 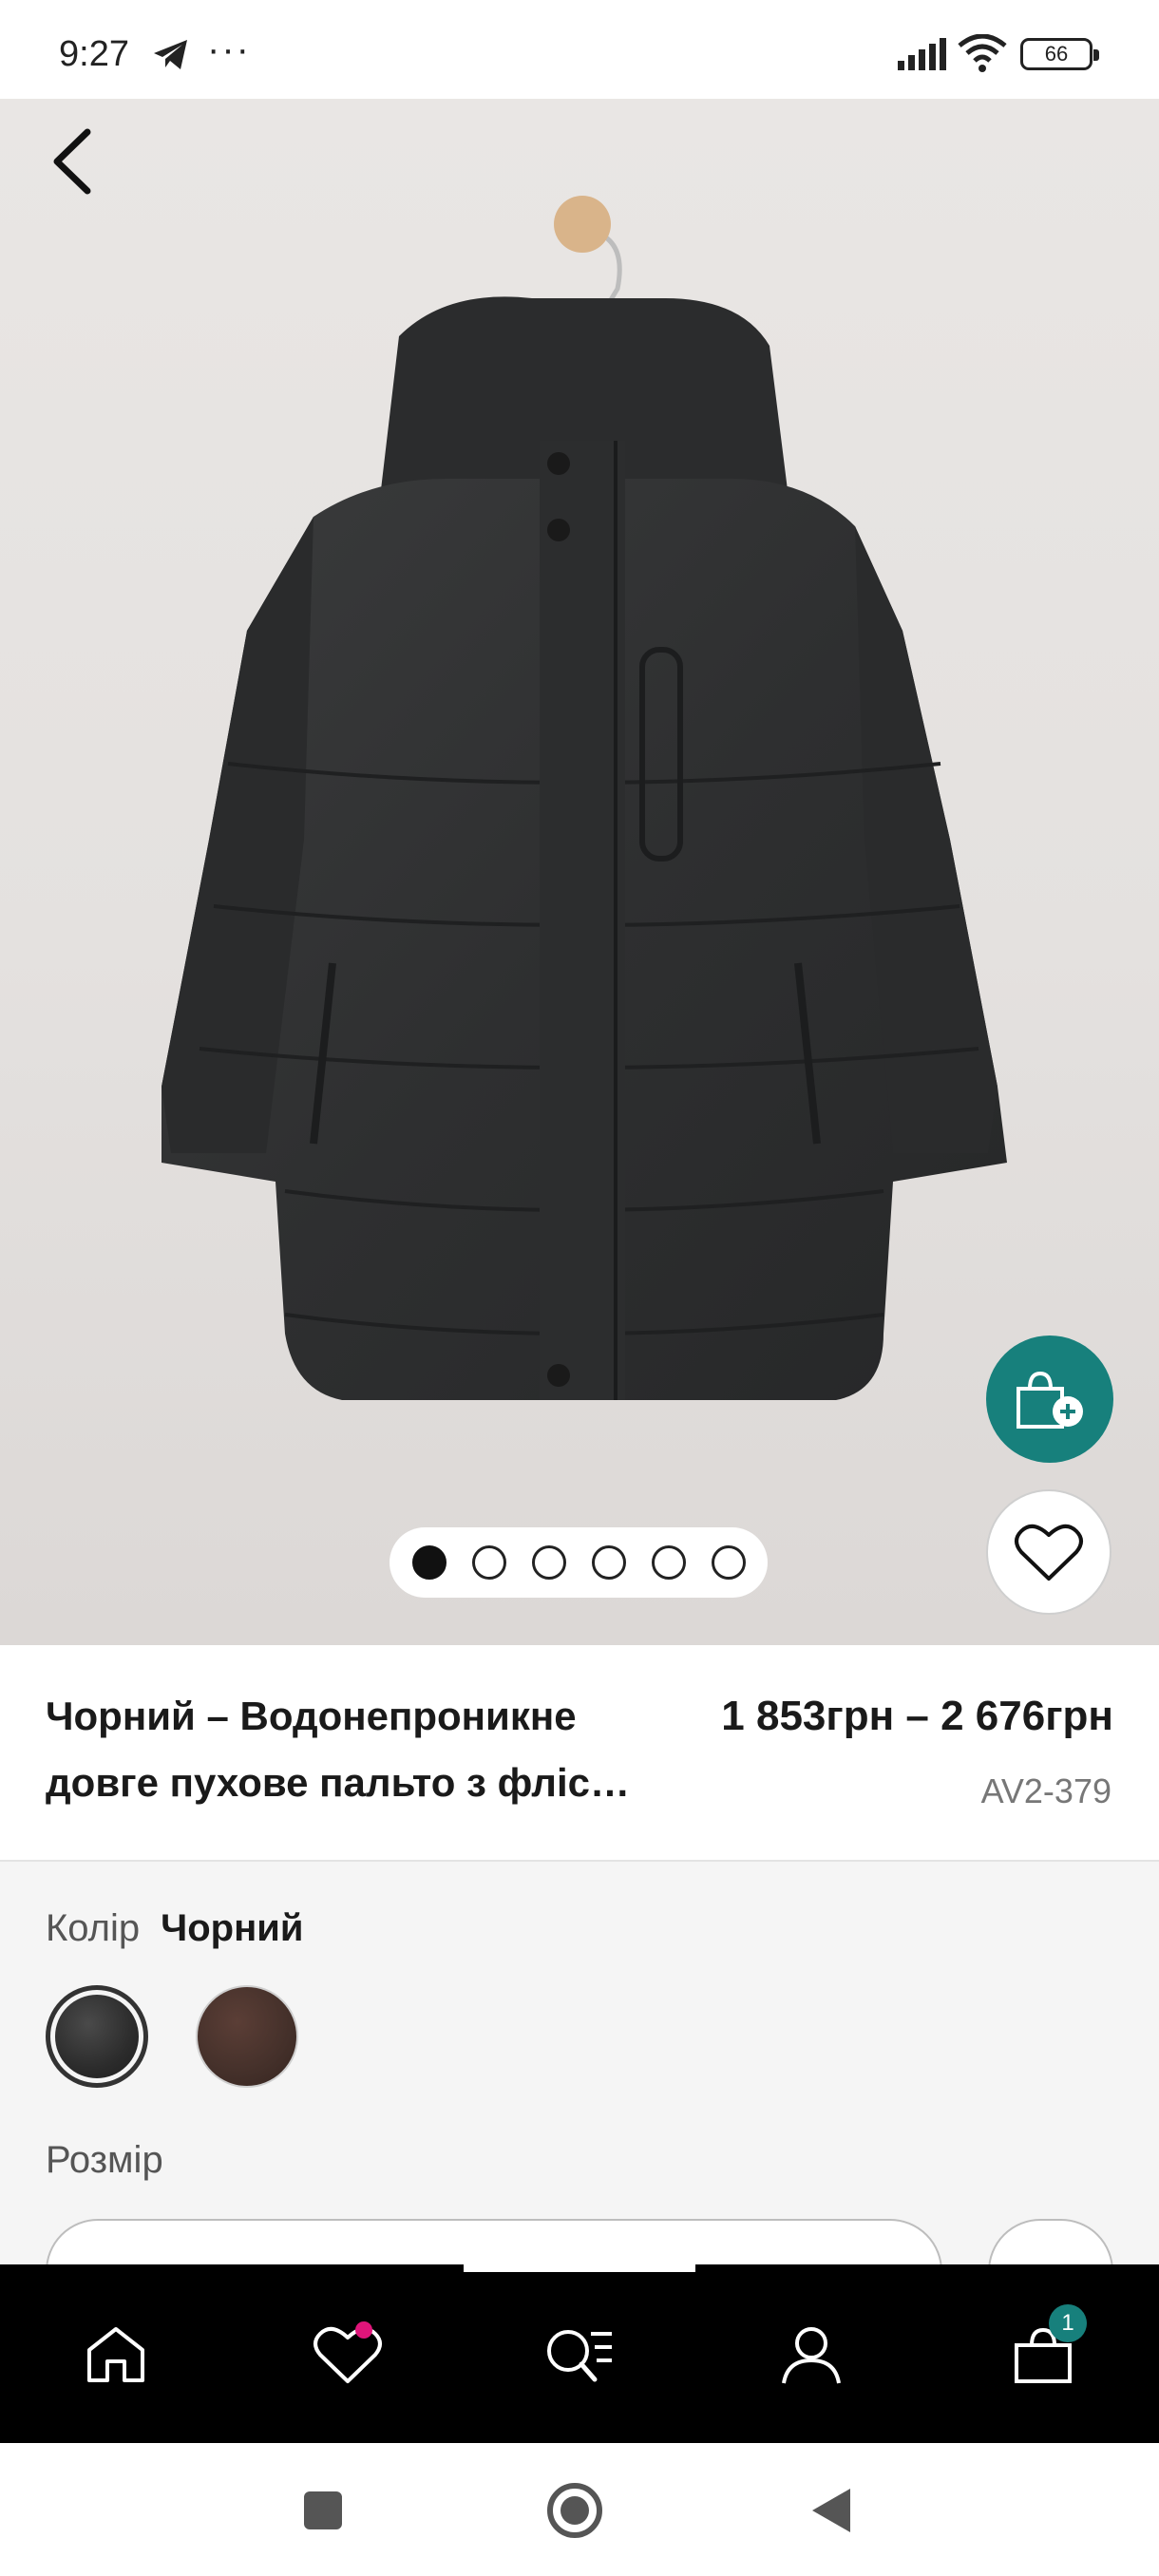 I want to click on add-to-bag-button, so click(x=1049, y=1399).